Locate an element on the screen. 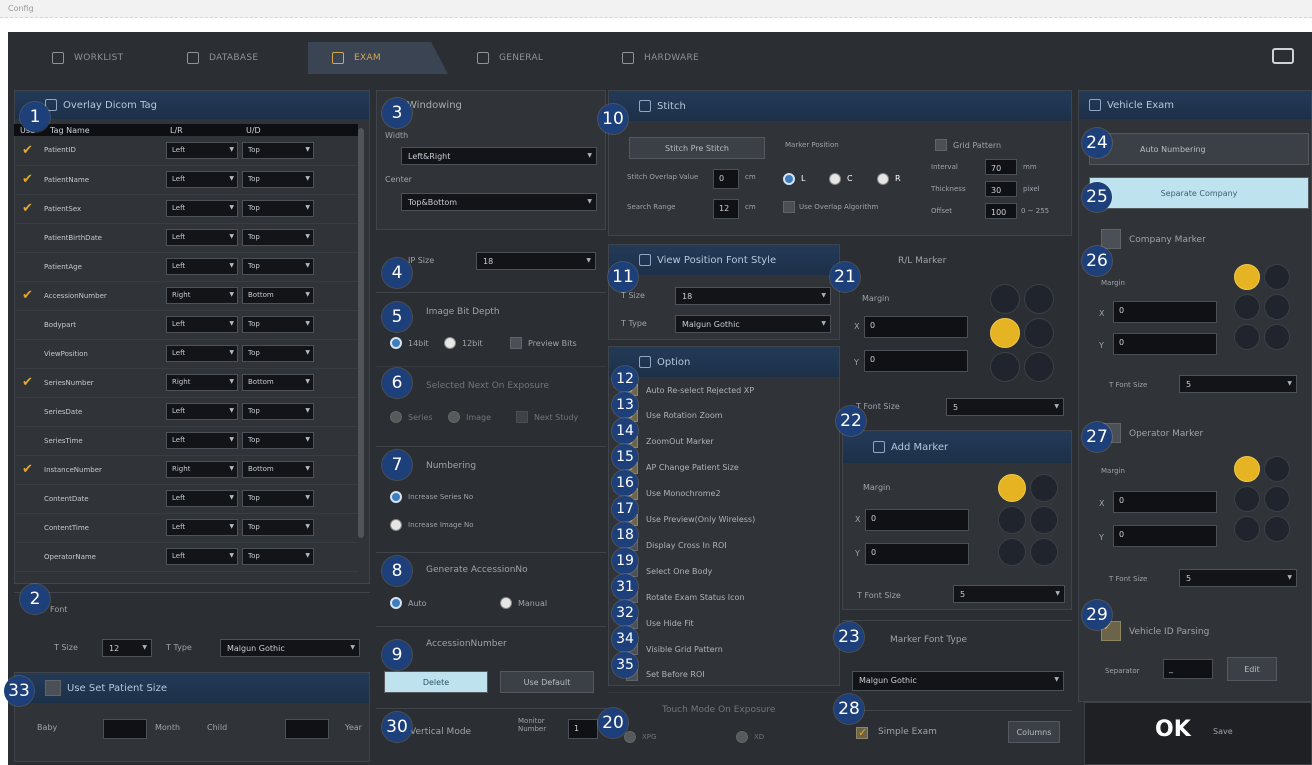  option-item: Use Preview(Only Wireless) is located at coordinates (690, 519).